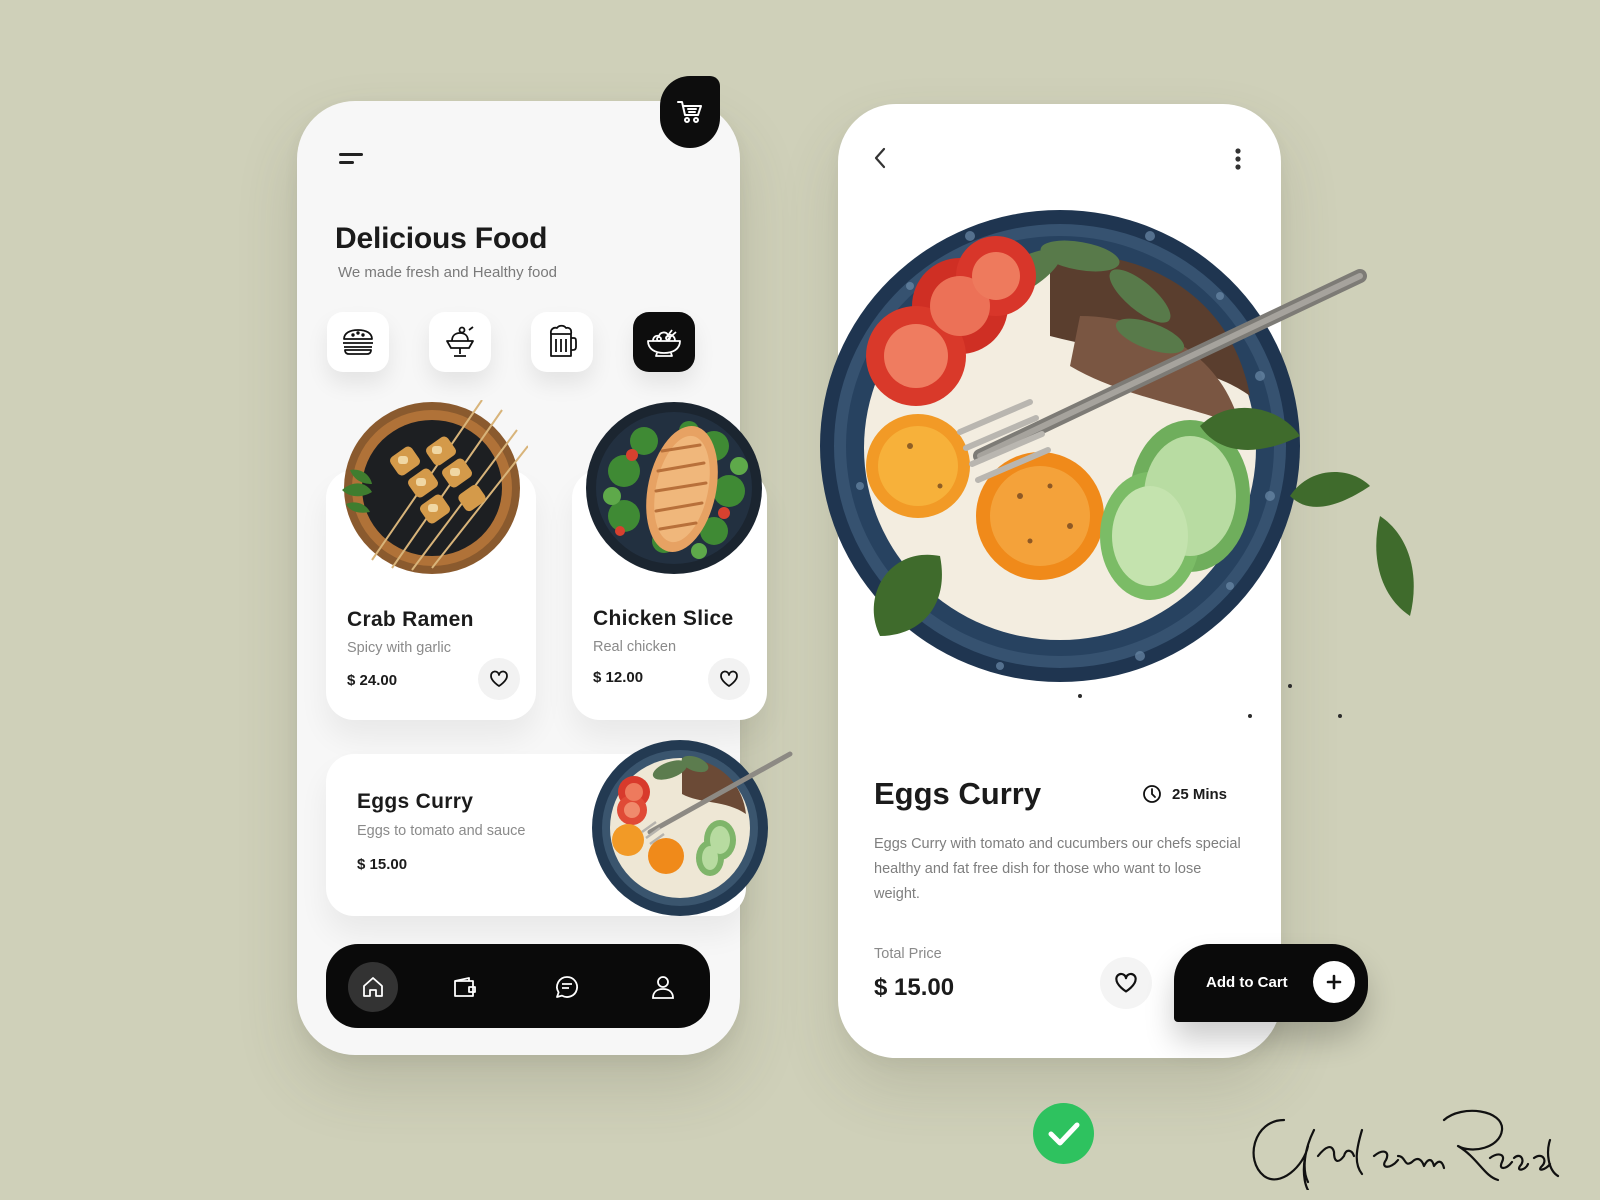 The image size is (1600, 1200). I want to click on clock-icon, so click(1152, 794).